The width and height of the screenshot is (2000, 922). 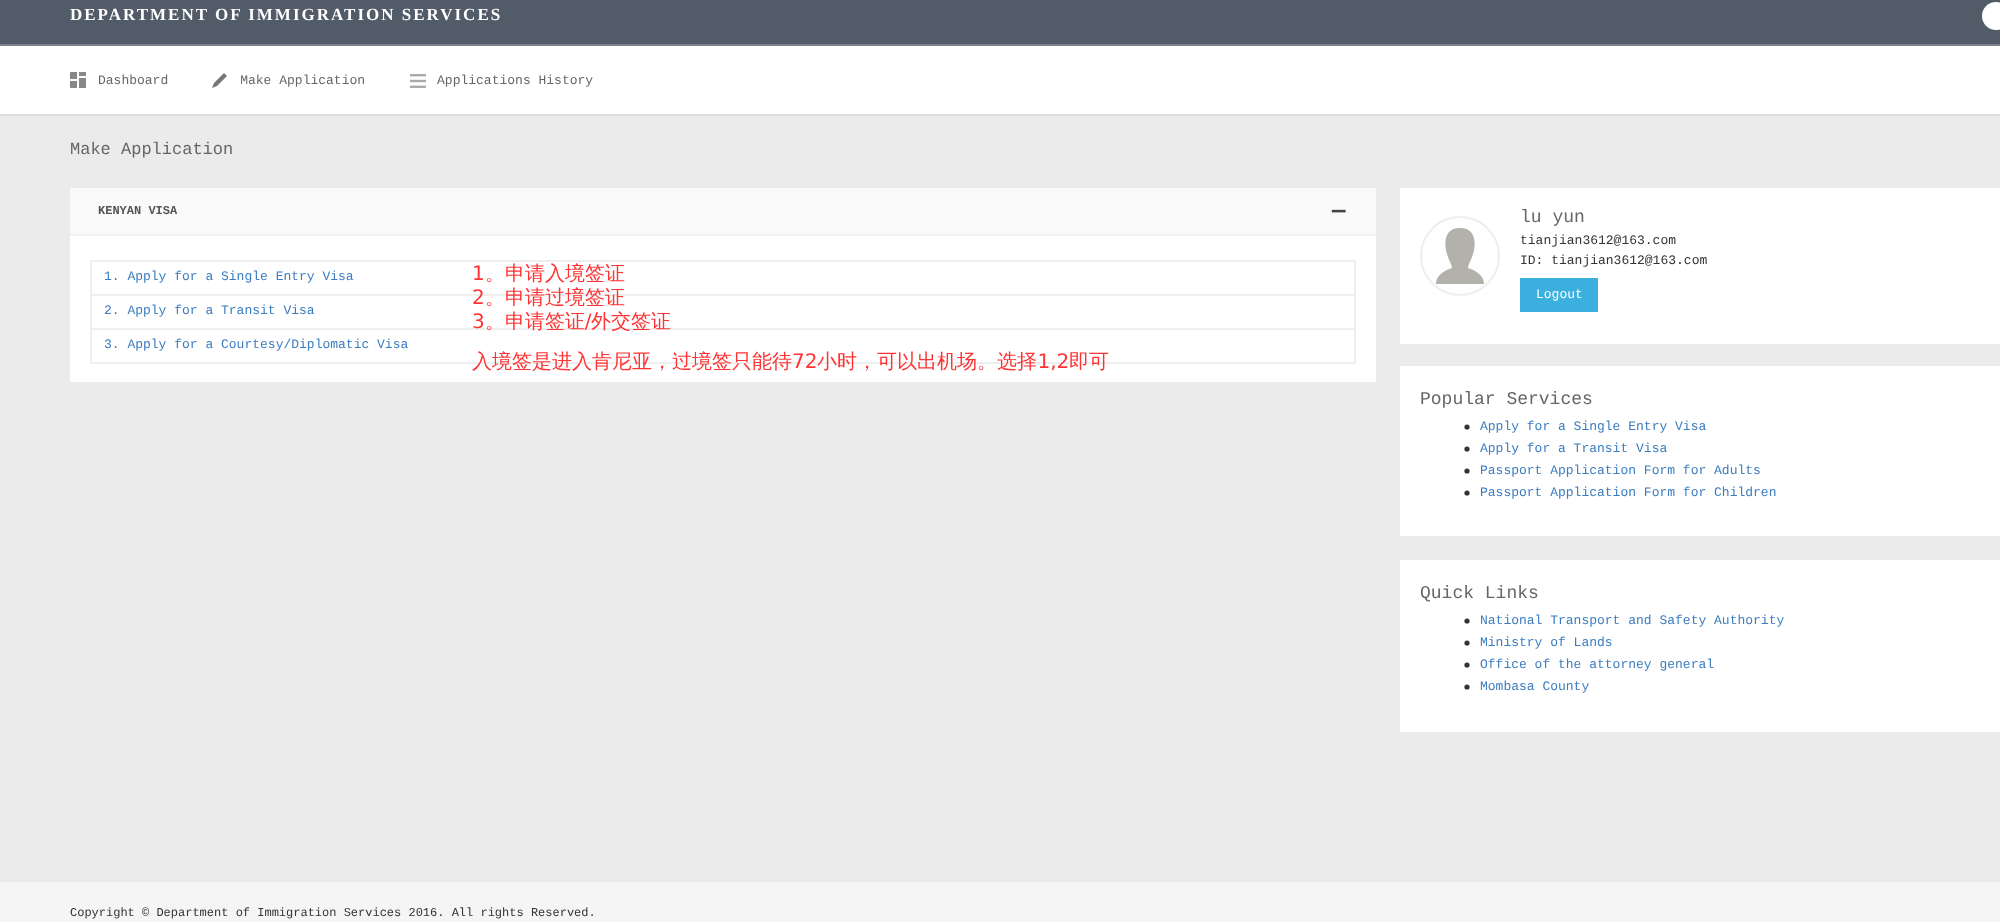 What do you see at coordinates (78, 80) in the screenshot?
I see `grid-icon` at bounding box center [78, 80].